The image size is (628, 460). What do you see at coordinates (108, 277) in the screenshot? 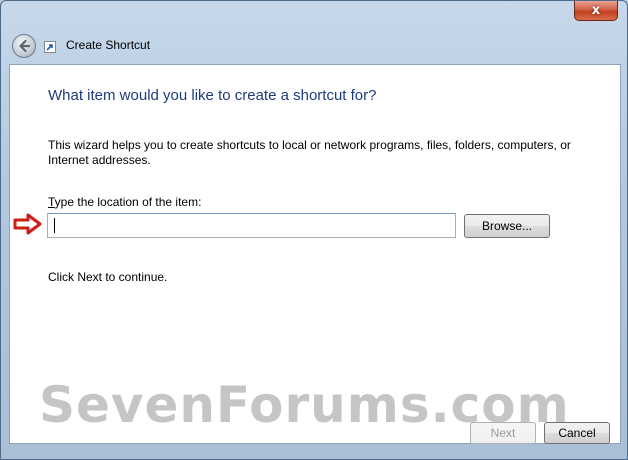
I see `continue-instruction: Click Next to continue.` at bounding box center [108, 277].